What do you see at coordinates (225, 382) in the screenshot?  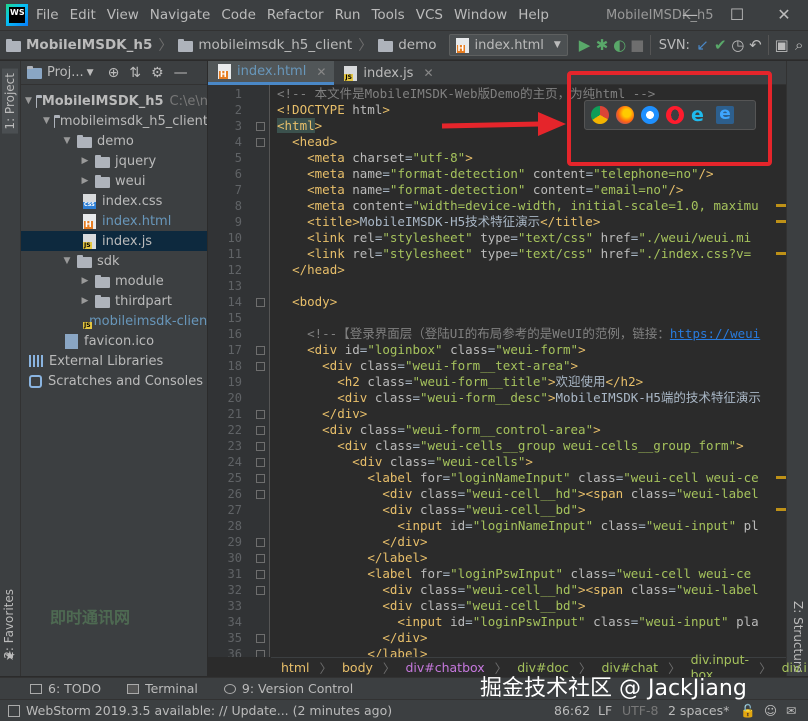 I see `line-number: 19` at bounding box center [225, 382].